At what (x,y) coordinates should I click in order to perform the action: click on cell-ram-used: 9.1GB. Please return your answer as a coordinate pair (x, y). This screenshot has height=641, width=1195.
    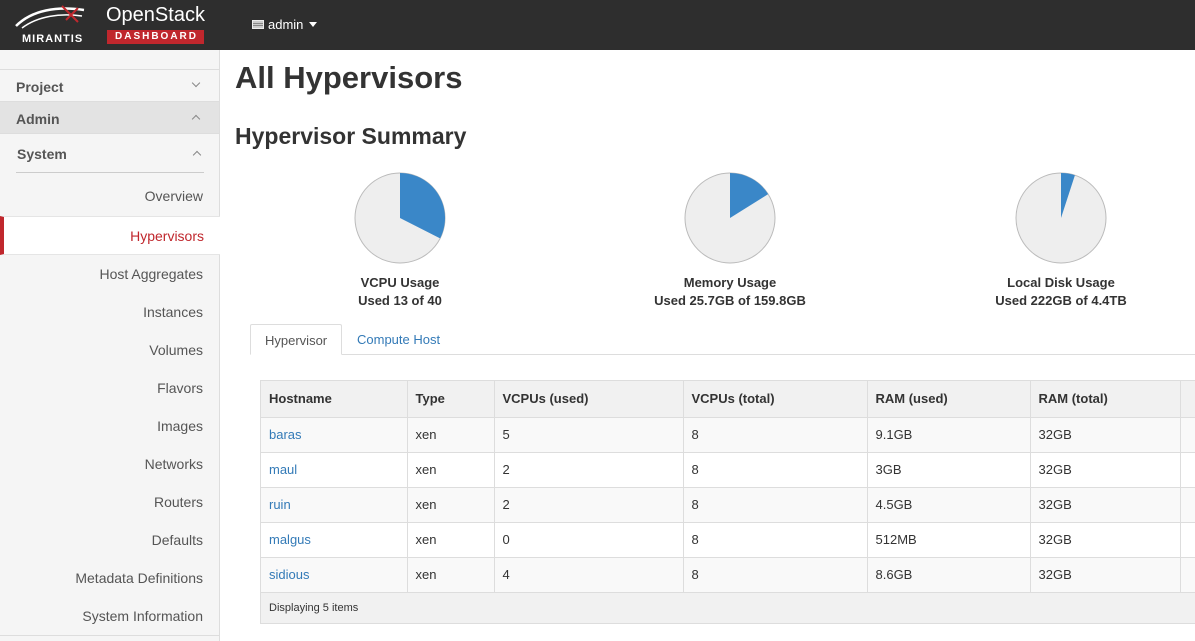
    Looking at the image, I should click on (949, 435).